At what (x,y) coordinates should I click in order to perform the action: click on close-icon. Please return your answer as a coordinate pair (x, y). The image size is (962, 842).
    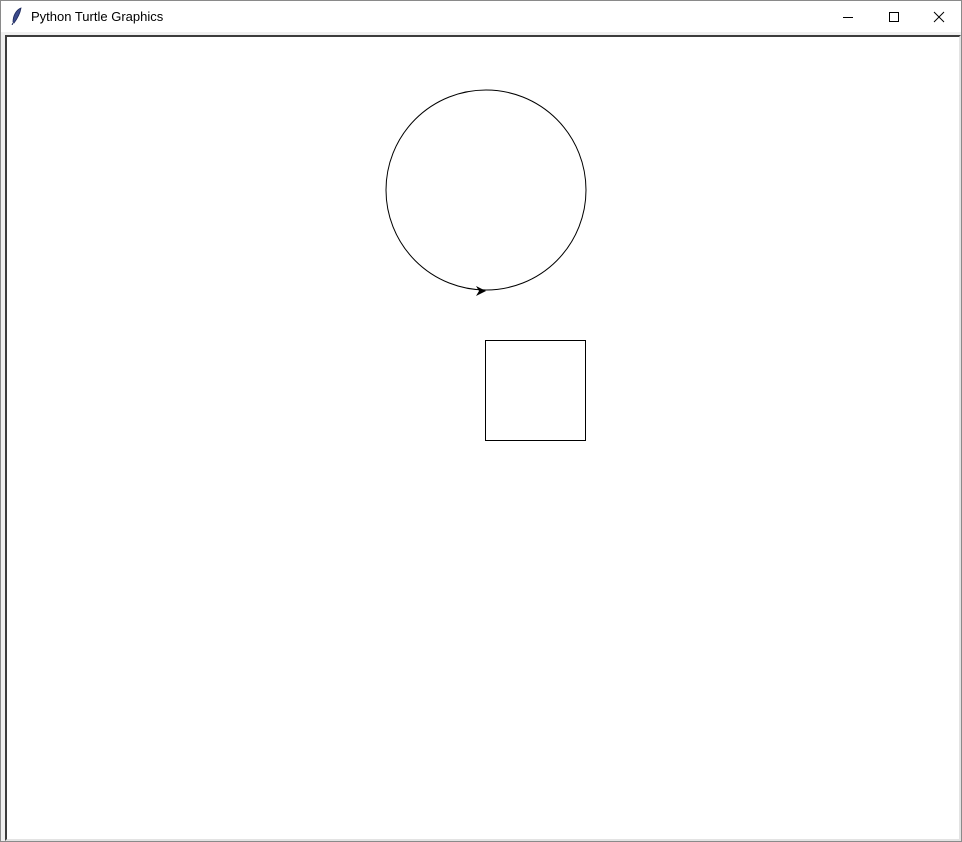
    Looking at the image, I should click on (939, 16).